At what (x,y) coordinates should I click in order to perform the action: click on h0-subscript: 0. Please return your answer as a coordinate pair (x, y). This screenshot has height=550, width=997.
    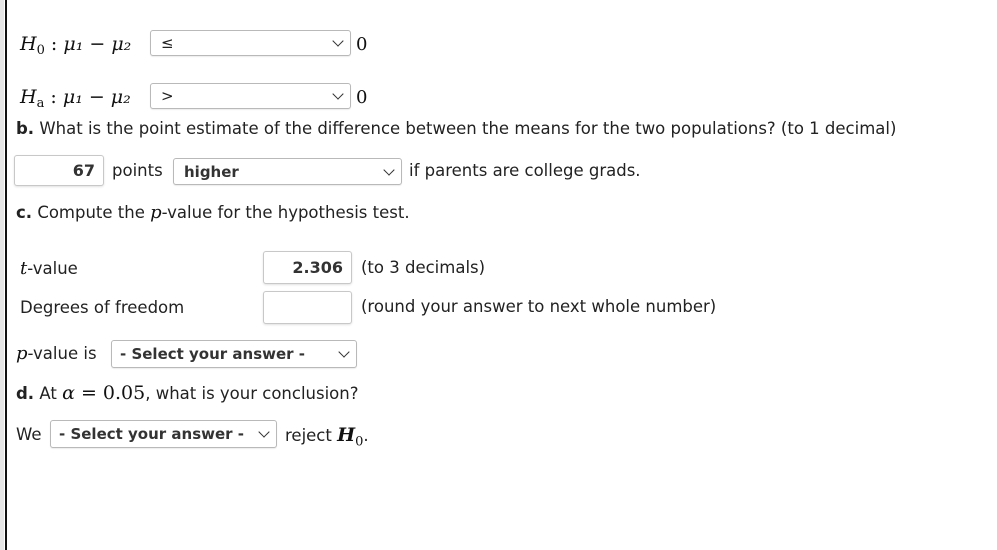
    Looking at the image, I should click on (40, 50).